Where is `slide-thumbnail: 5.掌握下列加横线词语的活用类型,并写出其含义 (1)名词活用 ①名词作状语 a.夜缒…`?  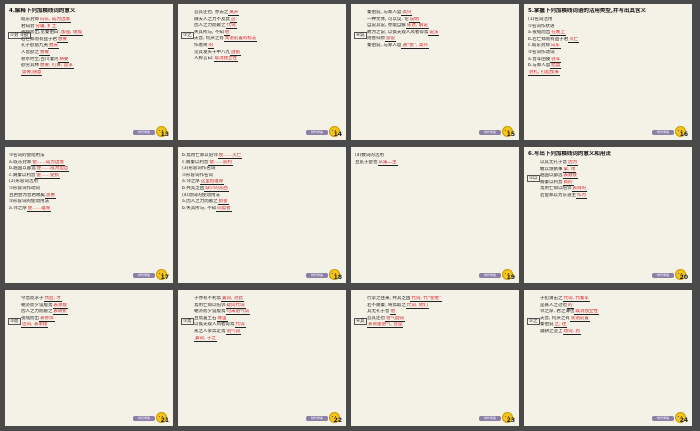
slide-thumbnail: 5.掌握下列加横线词语的活用类型,并写出其含义 (1)名词活用 ①名词作状语 a.夜缒… is located at coordinates (608, 72).